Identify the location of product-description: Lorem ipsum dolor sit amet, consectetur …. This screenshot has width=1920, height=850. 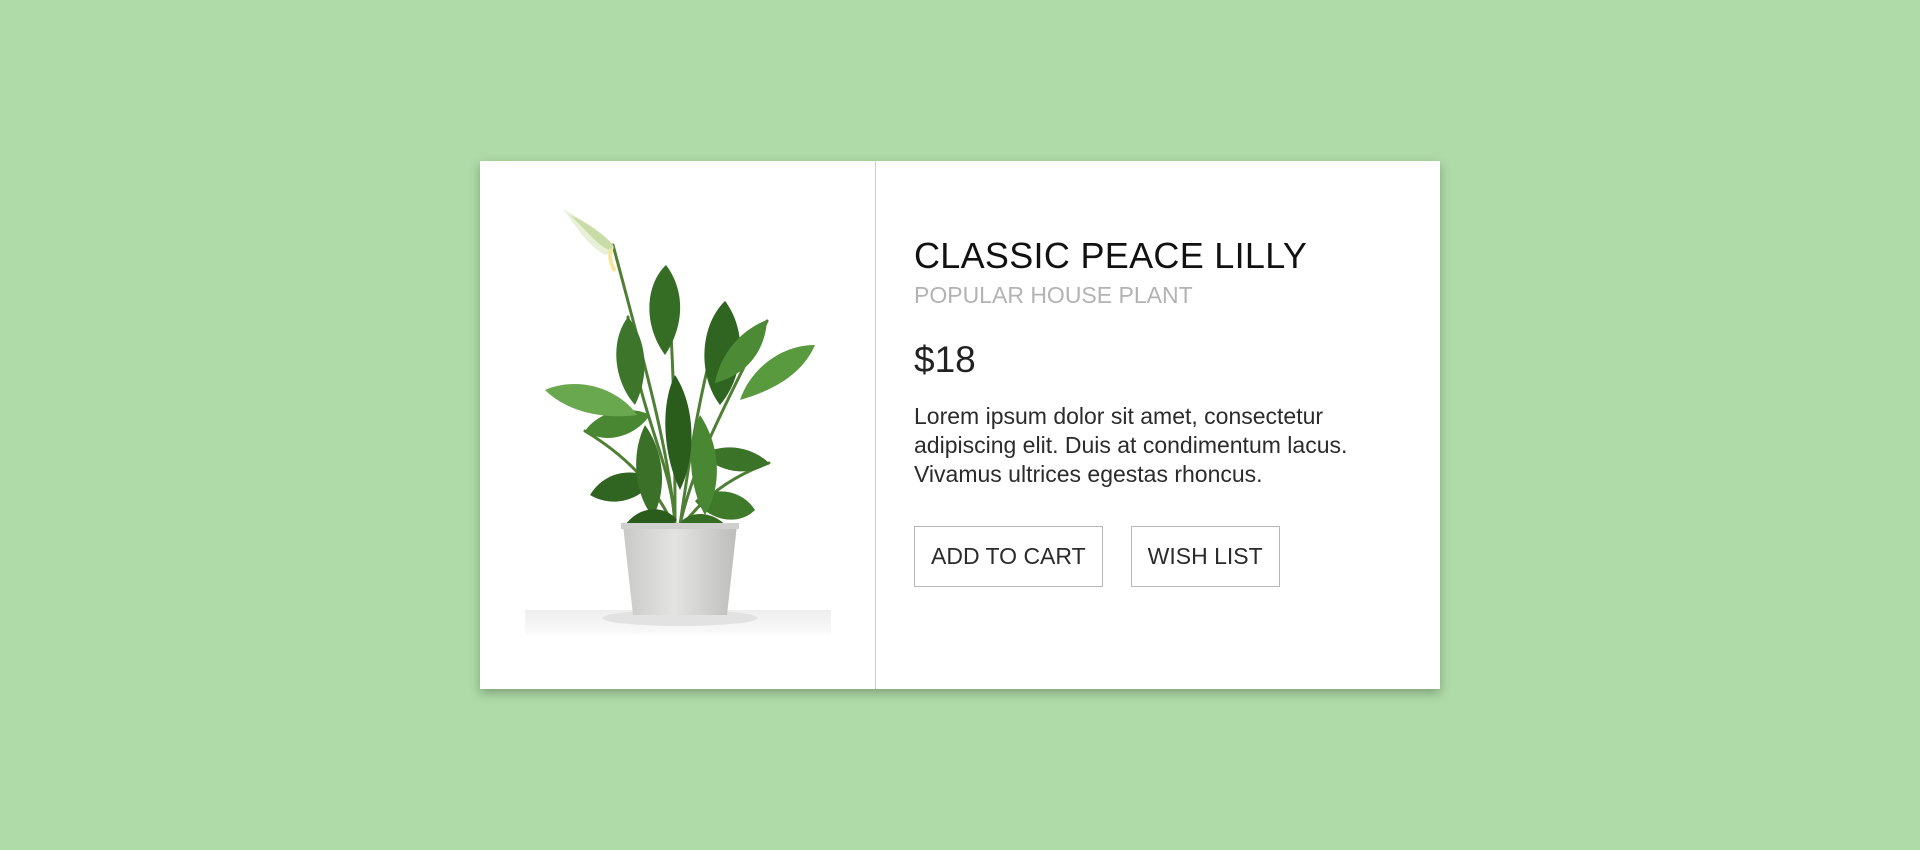
(1131, 445).